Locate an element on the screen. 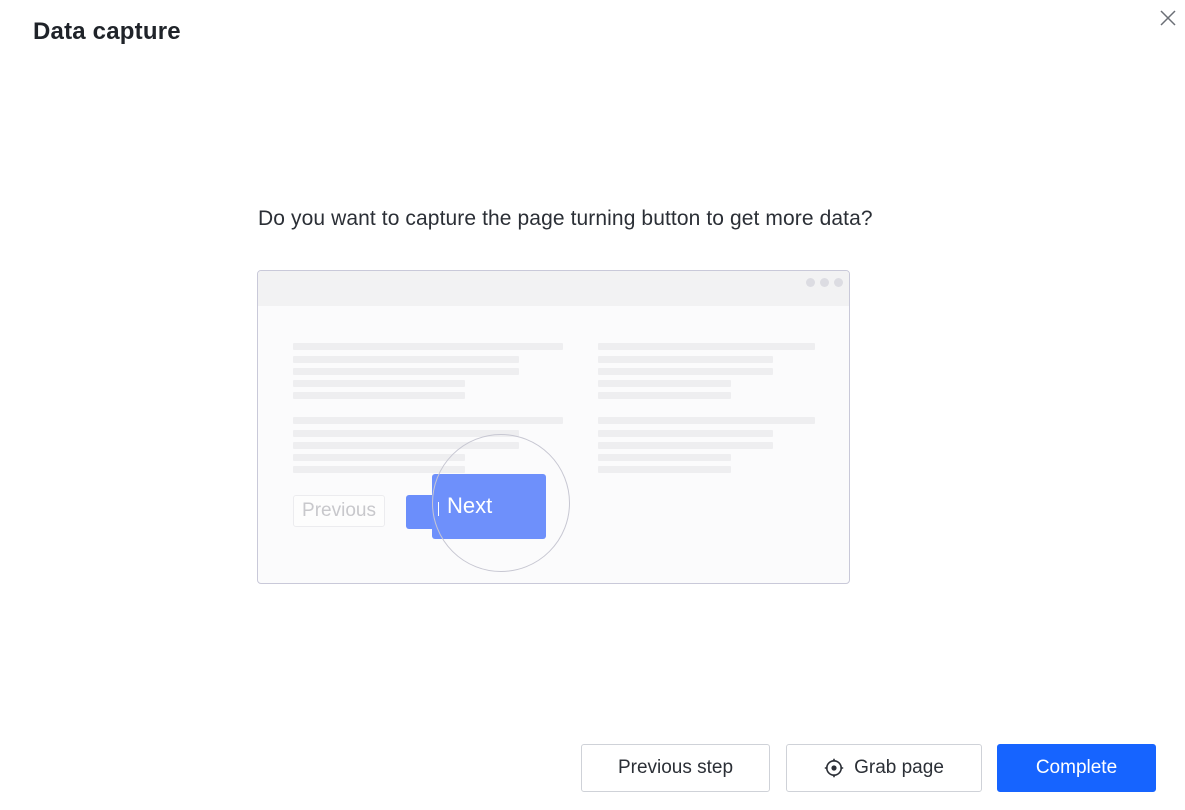  window-dots-icon is located at coordinates (824, 282).